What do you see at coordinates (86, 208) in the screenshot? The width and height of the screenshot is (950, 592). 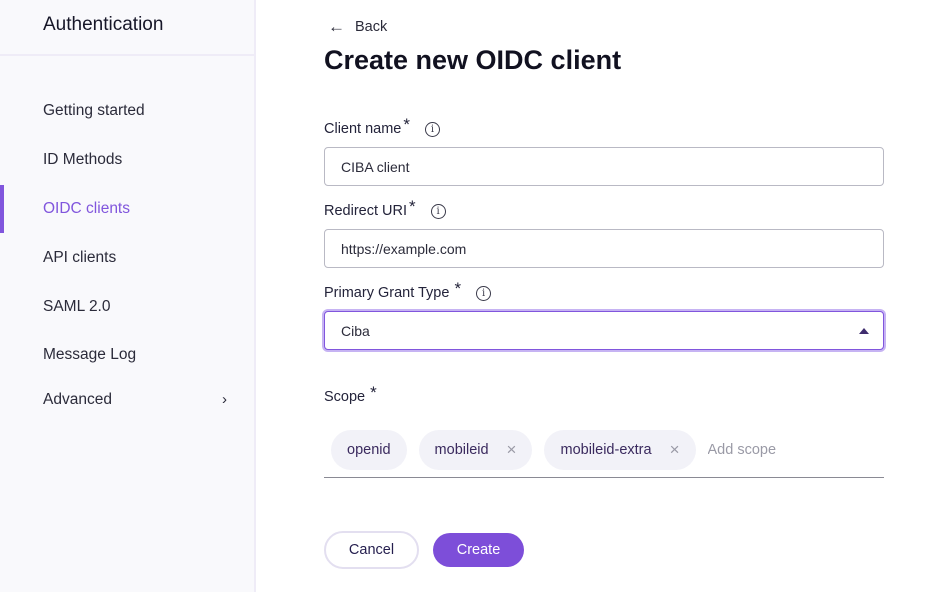 I see `sidebar-item-label: OIDC clients` at bounding box center [86, 208].